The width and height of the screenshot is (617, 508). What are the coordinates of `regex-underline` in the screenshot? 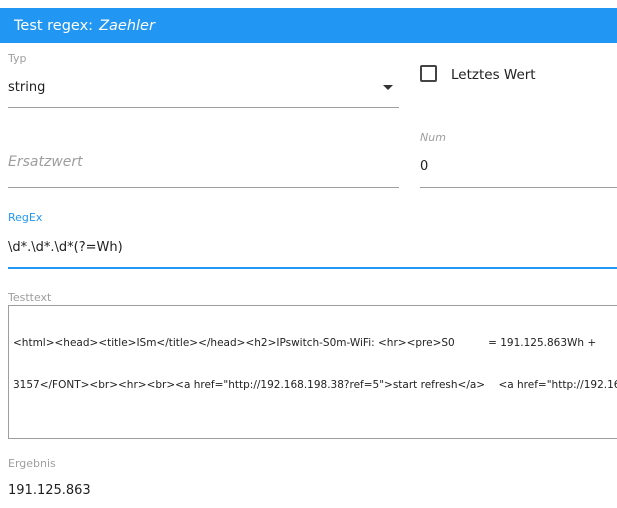 It's located at (312, 268).